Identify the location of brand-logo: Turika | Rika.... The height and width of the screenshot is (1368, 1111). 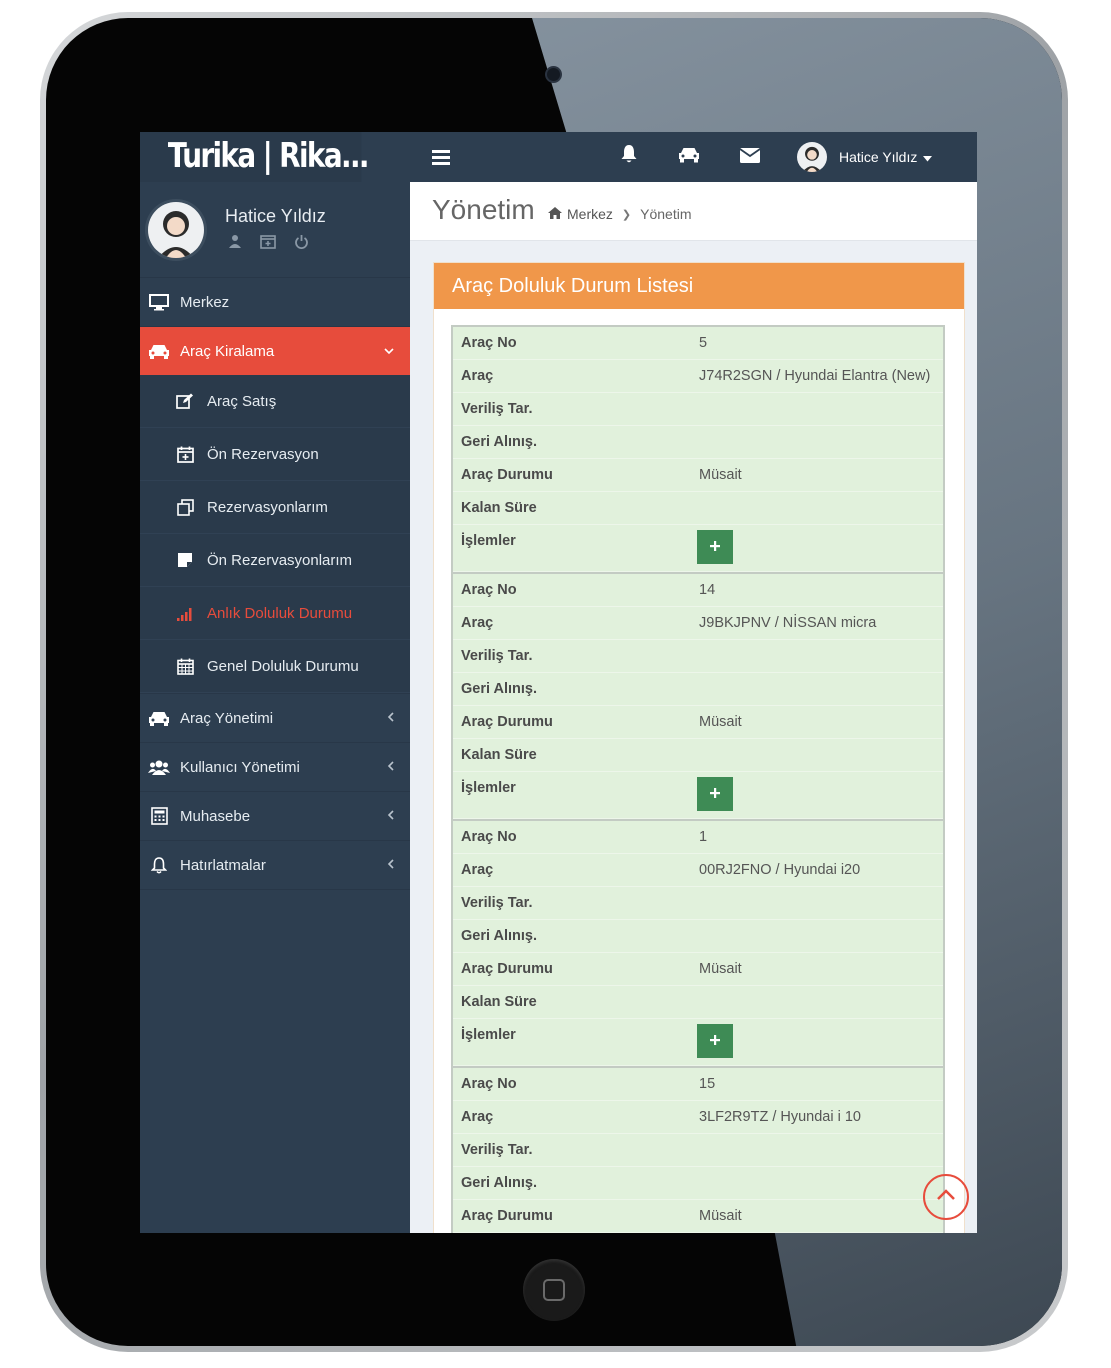
(254, 157).